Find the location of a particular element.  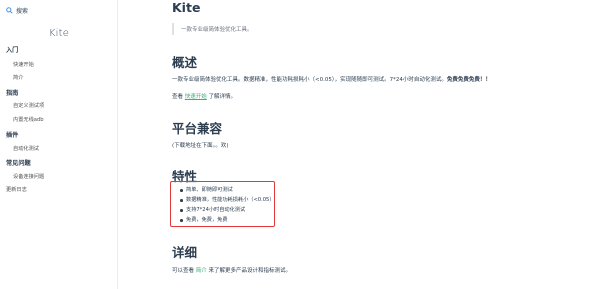

overview-see-more: 查看 快速开始 了解详情。 is located at coordinates (204, 96).